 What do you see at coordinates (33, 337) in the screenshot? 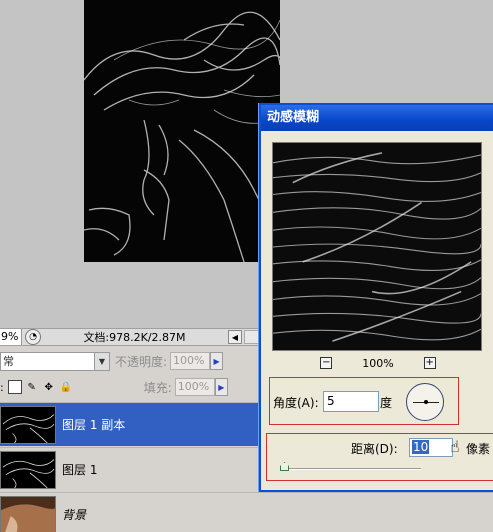
I see `status-menu-button: ◔` at bounding box center [33, 337].